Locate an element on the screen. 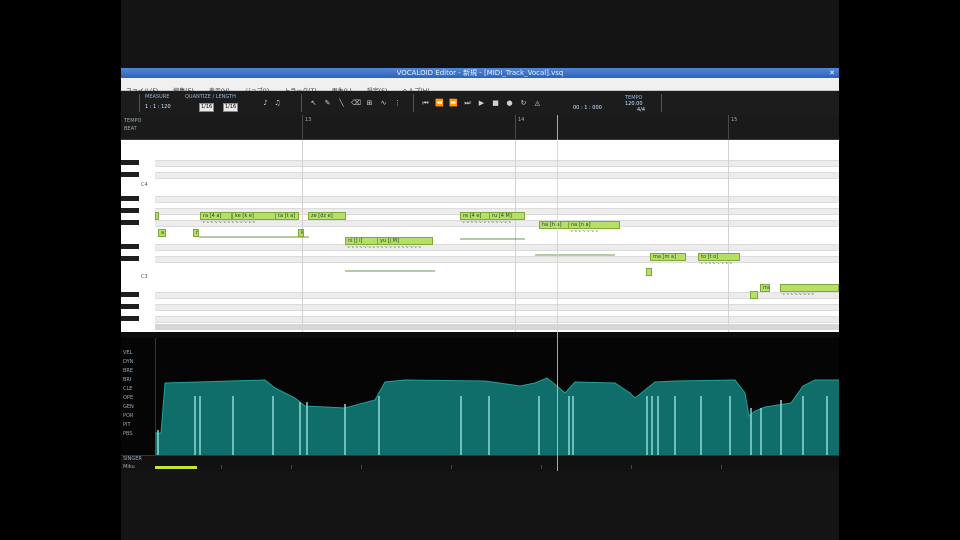 Image resolution: width=960 pixels, height=540 pixels. note: ha [h a] is located at coordinates (554, 225).